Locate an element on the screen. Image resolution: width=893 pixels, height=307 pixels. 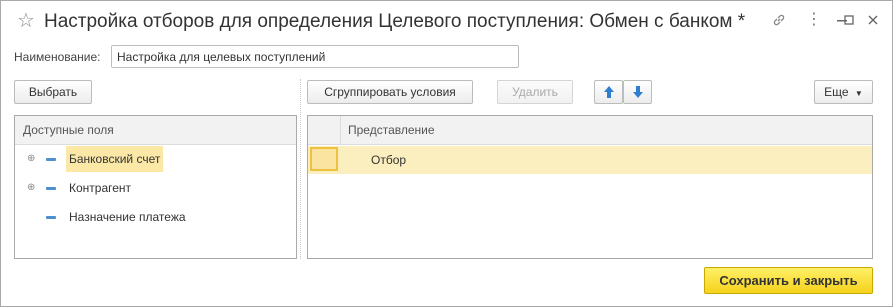
close-icon is located at coordinates (873, 20).